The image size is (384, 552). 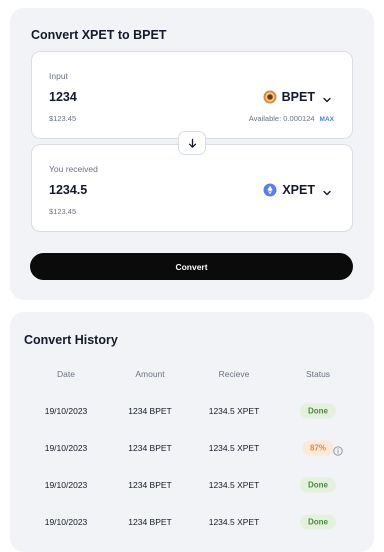 I want to click on input-token-selector: BPET, so click(x=297, y=97).